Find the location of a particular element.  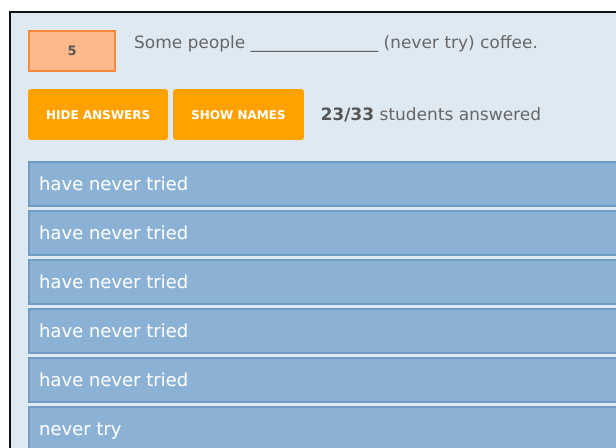

show-names-button: SHOW NAMES is located at coordinates (238, 114).